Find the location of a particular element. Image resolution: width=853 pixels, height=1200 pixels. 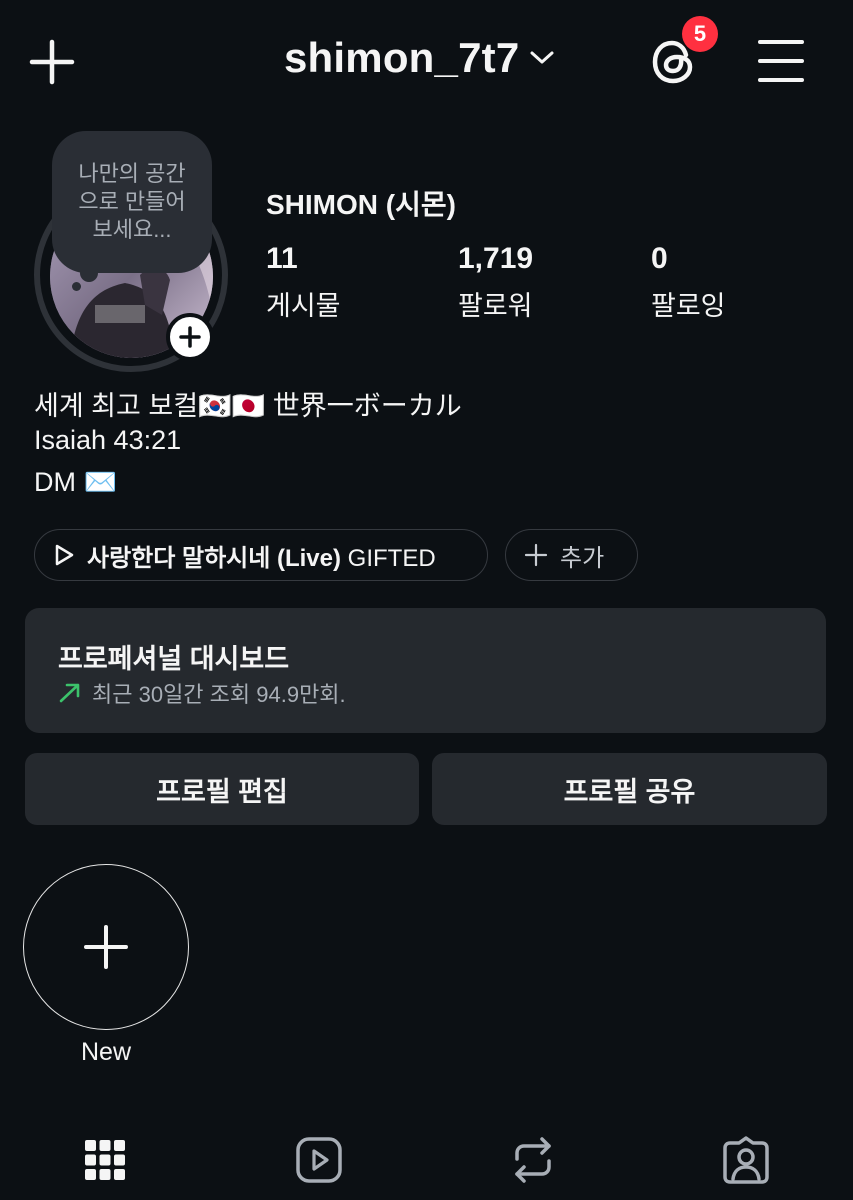

add-story-button is located at coordinates (190, 337).